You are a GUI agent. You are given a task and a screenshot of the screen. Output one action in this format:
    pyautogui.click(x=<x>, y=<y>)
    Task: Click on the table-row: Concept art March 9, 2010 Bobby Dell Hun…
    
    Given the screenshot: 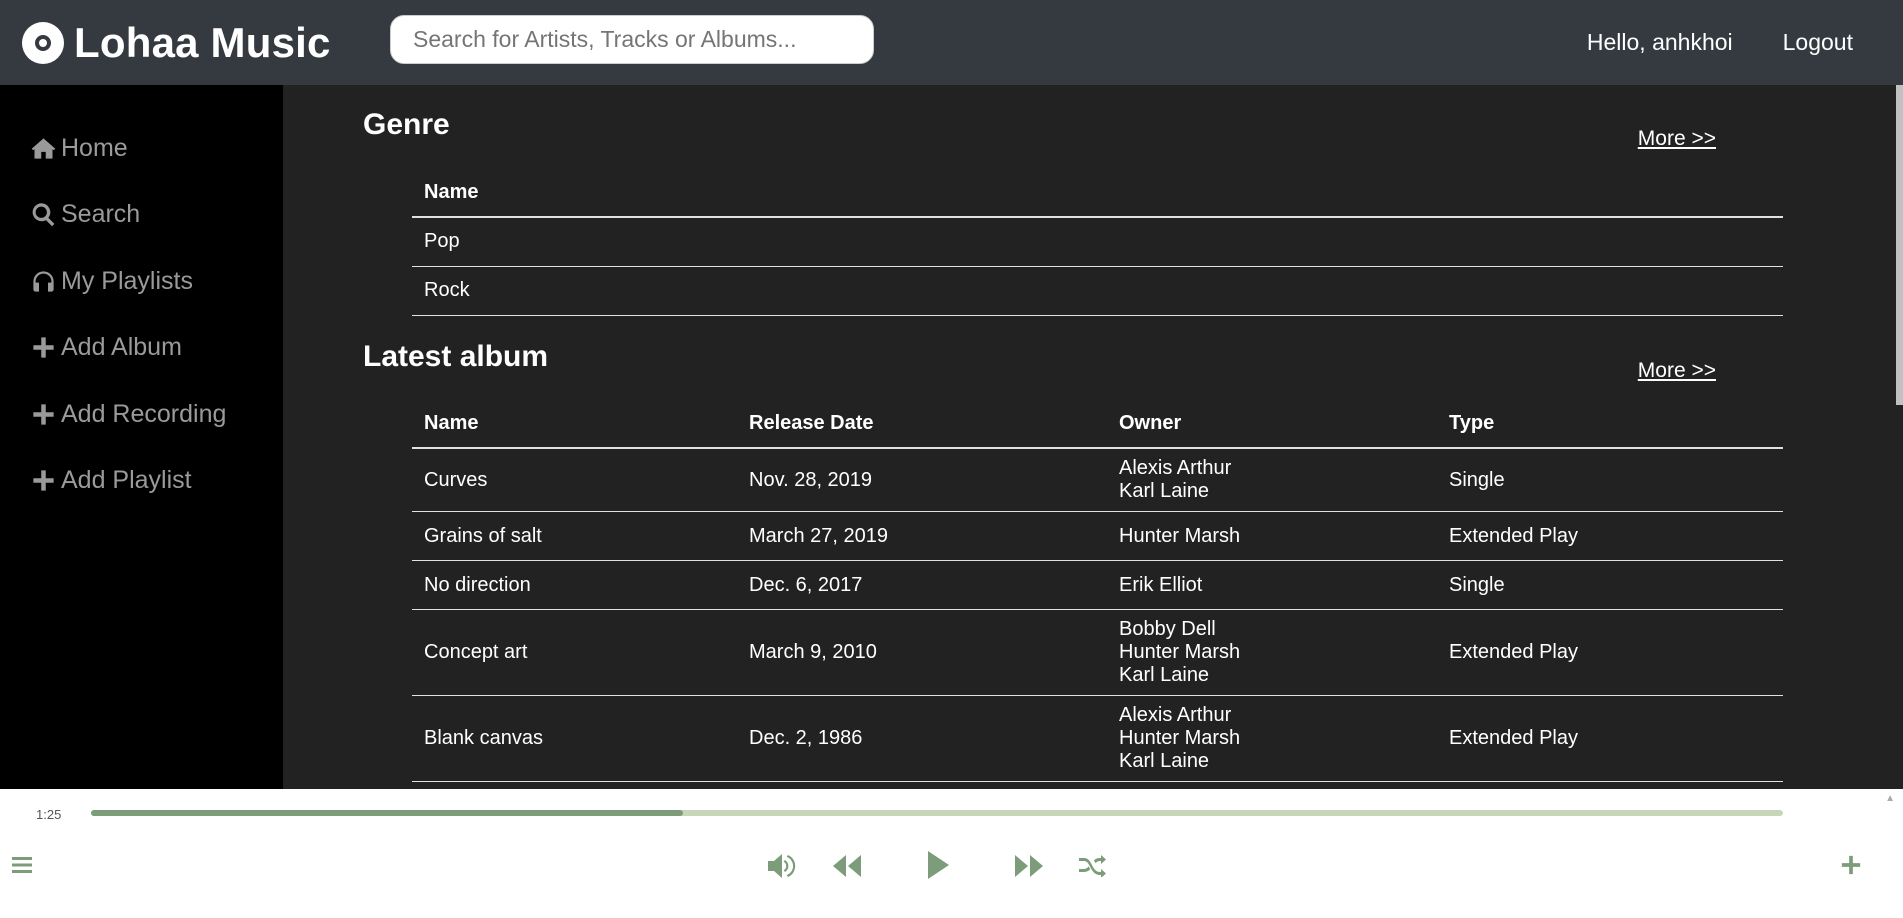 What is the action you would take?
    pyautogui.click(x=1097, y=652)
    